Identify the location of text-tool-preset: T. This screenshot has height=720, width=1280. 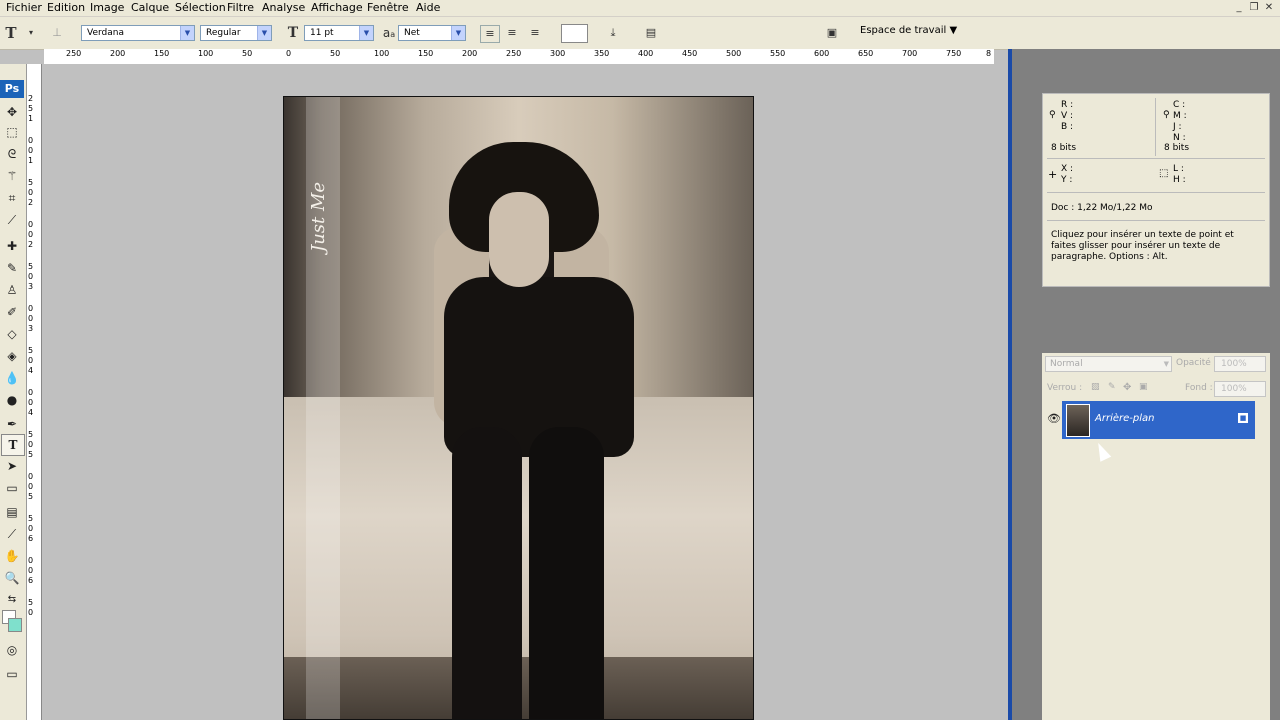
(11, 33).